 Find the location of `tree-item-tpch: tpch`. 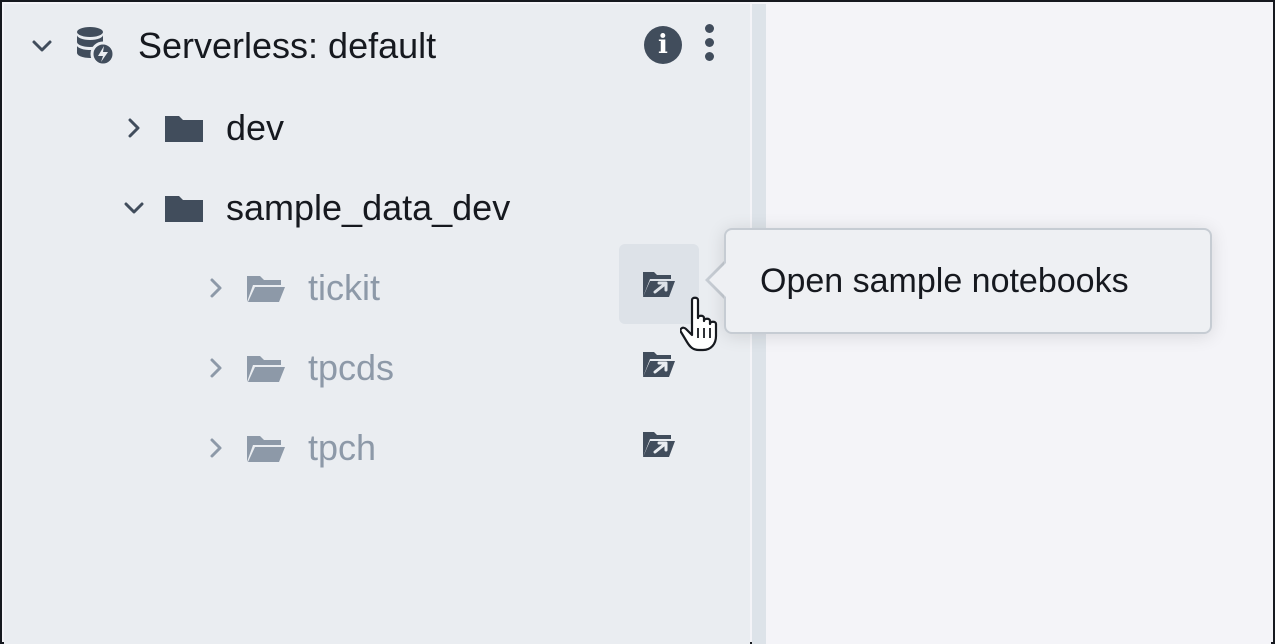

tree-item-tpch: tpch is located at coordinates (290, 448).